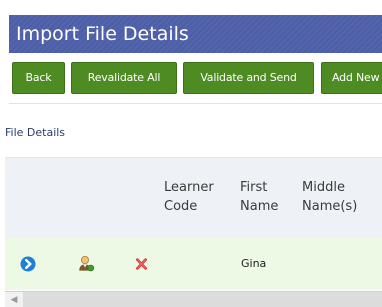  Describe the element at coordinates (124, 78) in the screenshot. I see `revalidate-all-button: Revalidate All` at that location.